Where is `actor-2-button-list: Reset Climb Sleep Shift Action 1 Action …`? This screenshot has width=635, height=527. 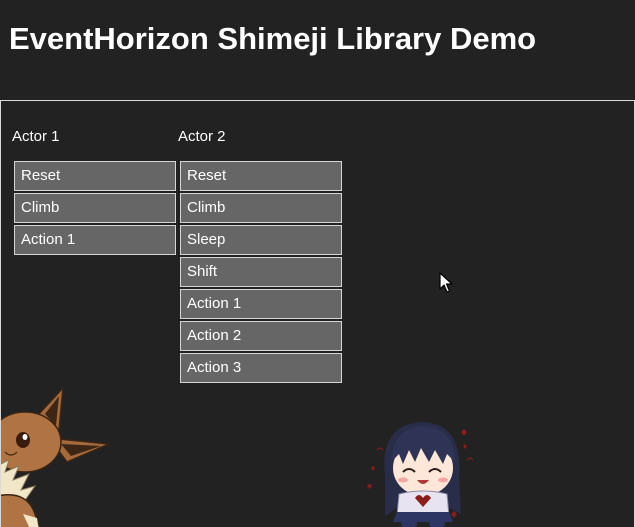
actor-2-button-list: Reset Climb Sleep Shift Action 1 Action … is located at coordinates (261, 273).